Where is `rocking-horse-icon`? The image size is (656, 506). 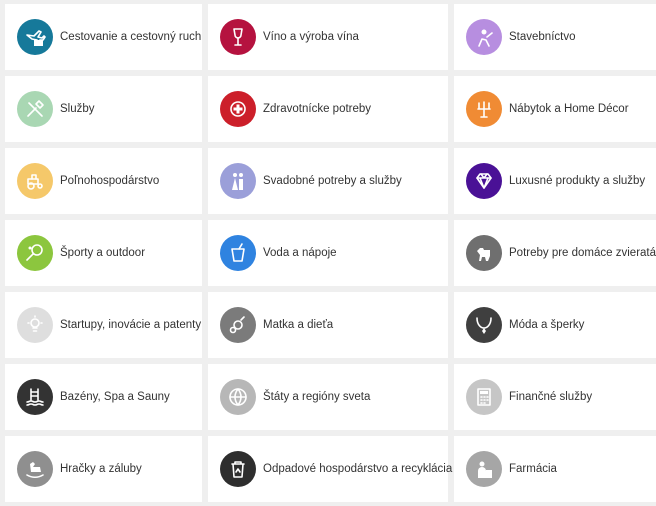
rocking-horse-icon is located at coordinates (35, 469).